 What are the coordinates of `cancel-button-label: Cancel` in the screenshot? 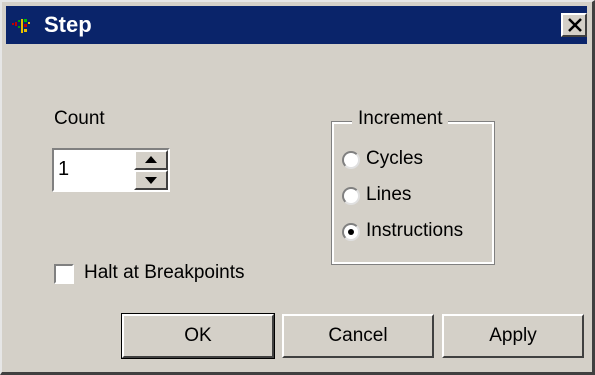 It's located at (358, 335).